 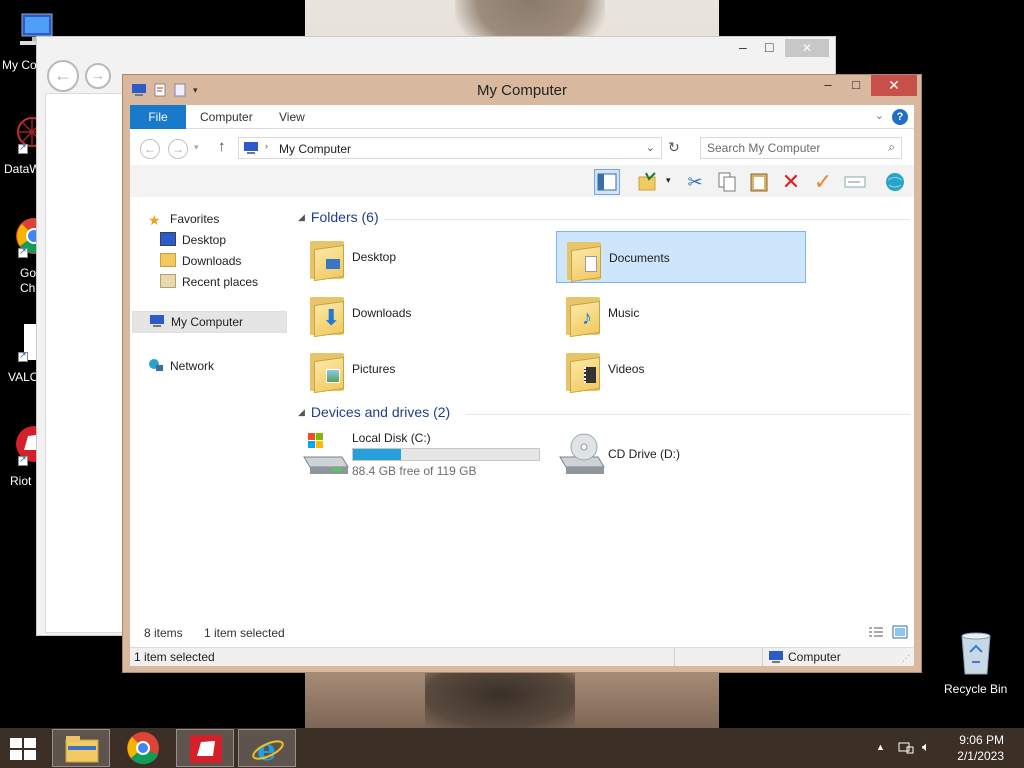 I want to click on up-arrow-icon: ↑, so click(x=222, y=146).